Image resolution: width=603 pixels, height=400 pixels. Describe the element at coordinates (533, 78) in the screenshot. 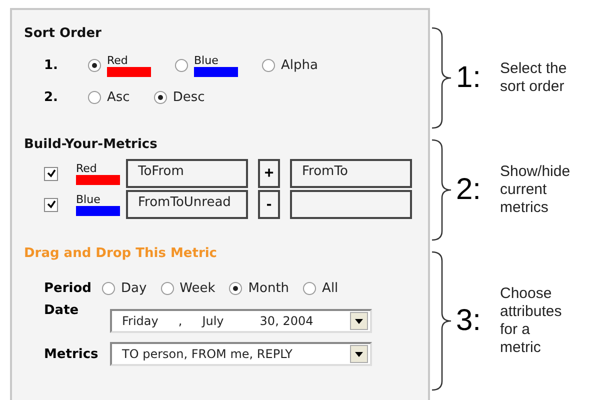

I see `step-description: Select the sort order` at that location.